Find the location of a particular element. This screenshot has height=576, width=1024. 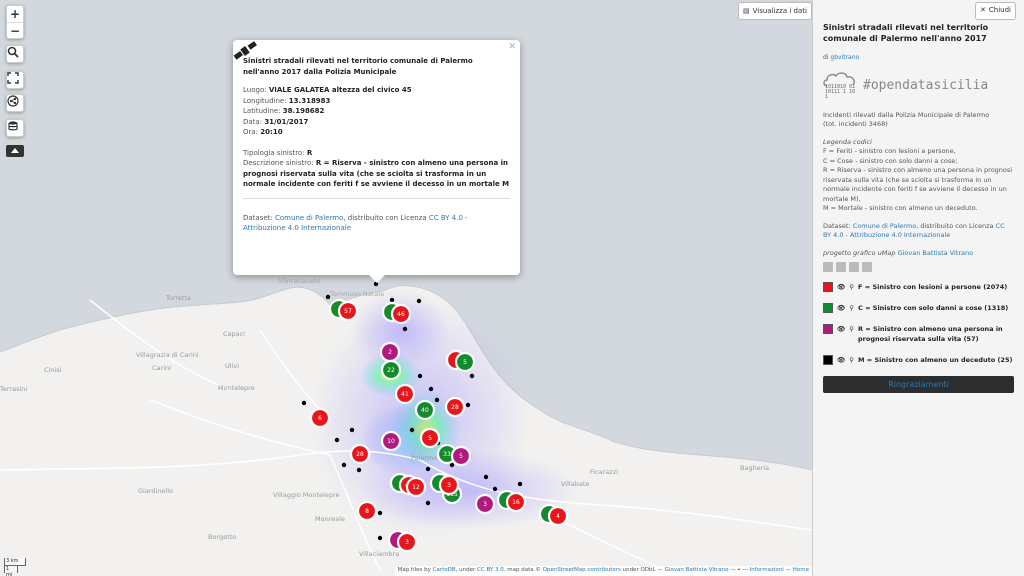

cluster-marker: 6 is located at coordinates (320, 418).